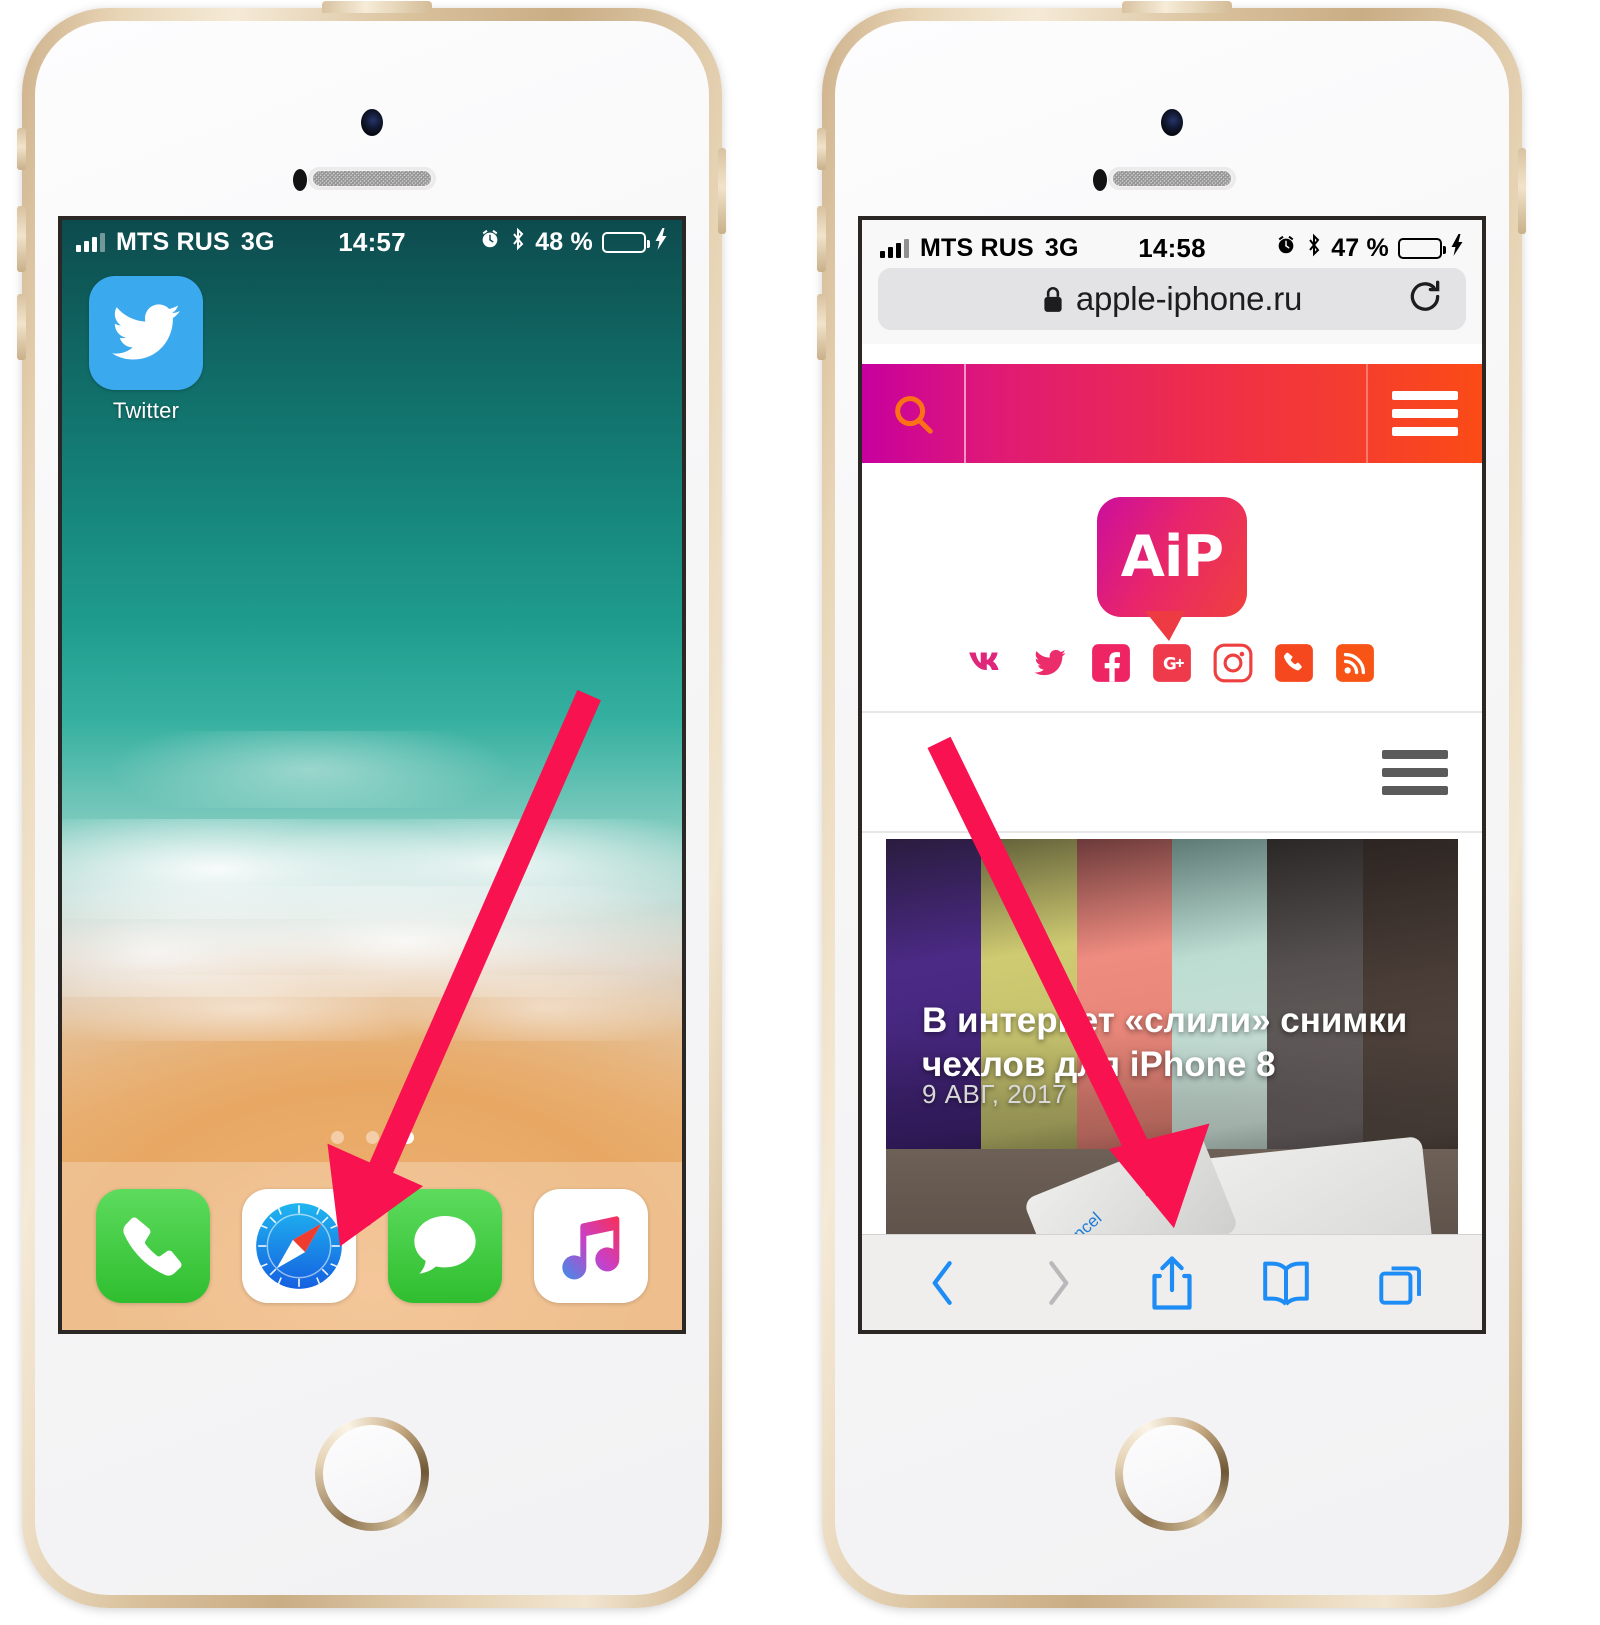 Image resolution: width=1600 pixels, height=1625 pixels. What do you see at coordinates (989, 663) in the screenshot?
I see `vk-icon` at bounding box center [989, 663].